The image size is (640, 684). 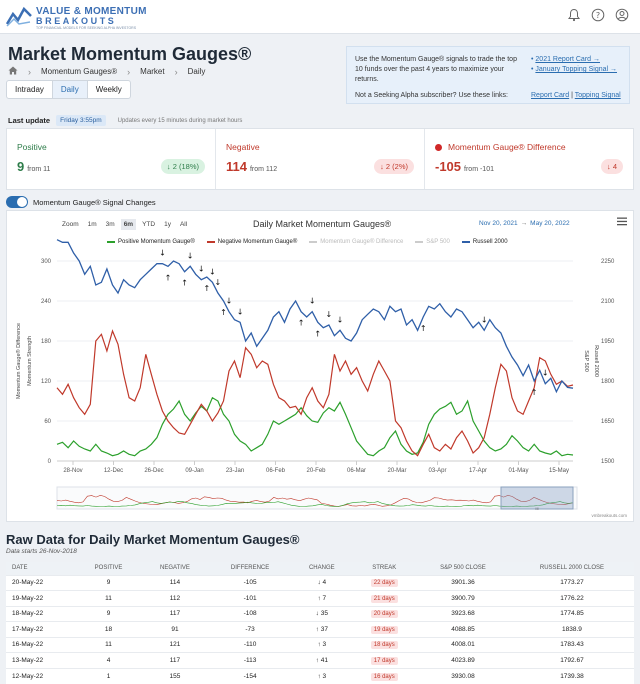 What do you see at coordinates (19, 16) in the screenshot?
I see `logo-mark-icon` at bounding box center [19, 16].